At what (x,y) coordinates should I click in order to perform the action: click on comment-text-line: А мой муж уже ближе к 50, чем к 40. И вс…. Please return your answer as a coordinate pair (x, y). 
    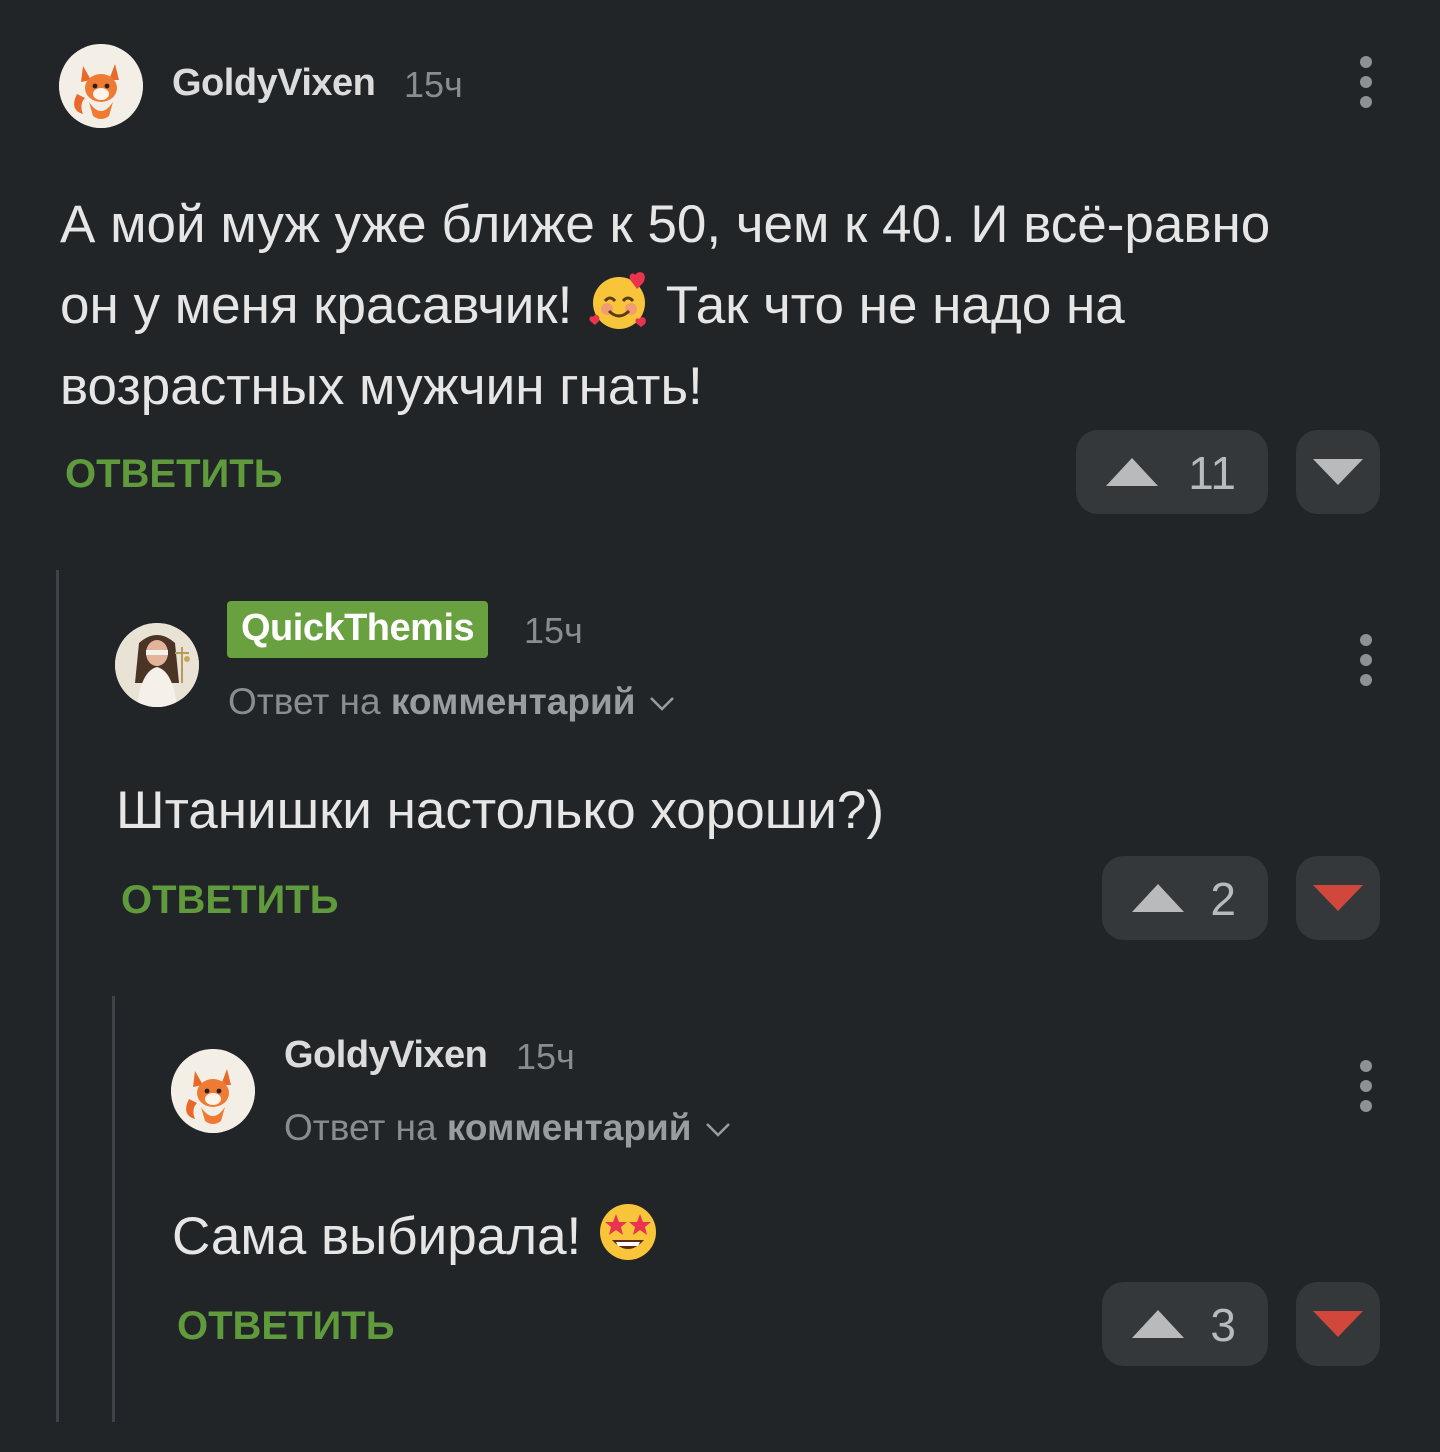
    Looking at the image, I should click on (665, 224).